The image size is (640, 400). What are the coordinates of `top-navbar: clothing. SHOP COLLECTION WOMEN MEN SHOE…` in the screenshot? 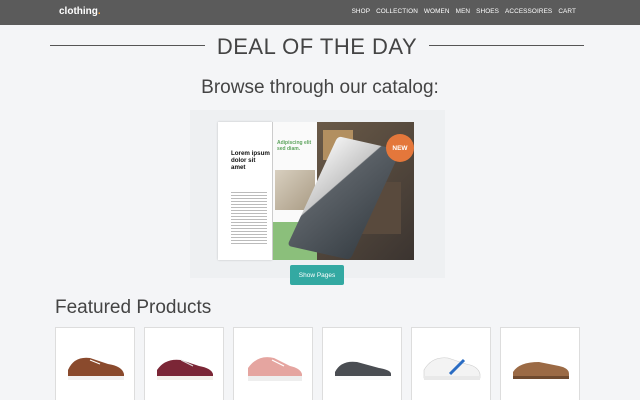 It's located at (320, 12).